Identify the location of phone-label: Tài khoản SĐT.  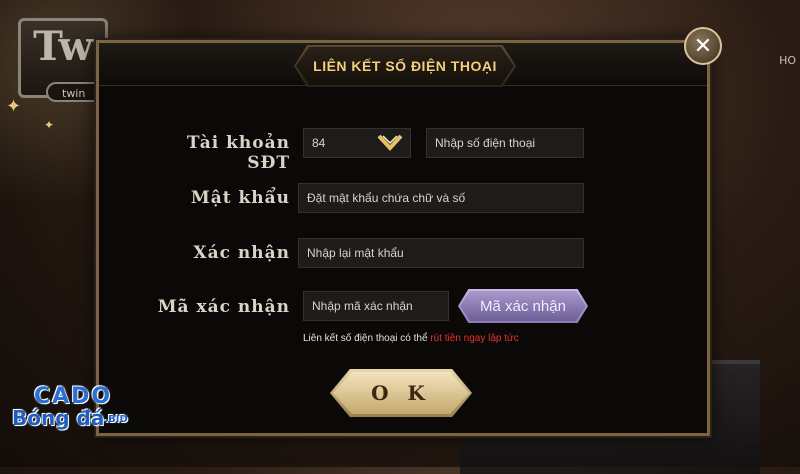
(238, 153).